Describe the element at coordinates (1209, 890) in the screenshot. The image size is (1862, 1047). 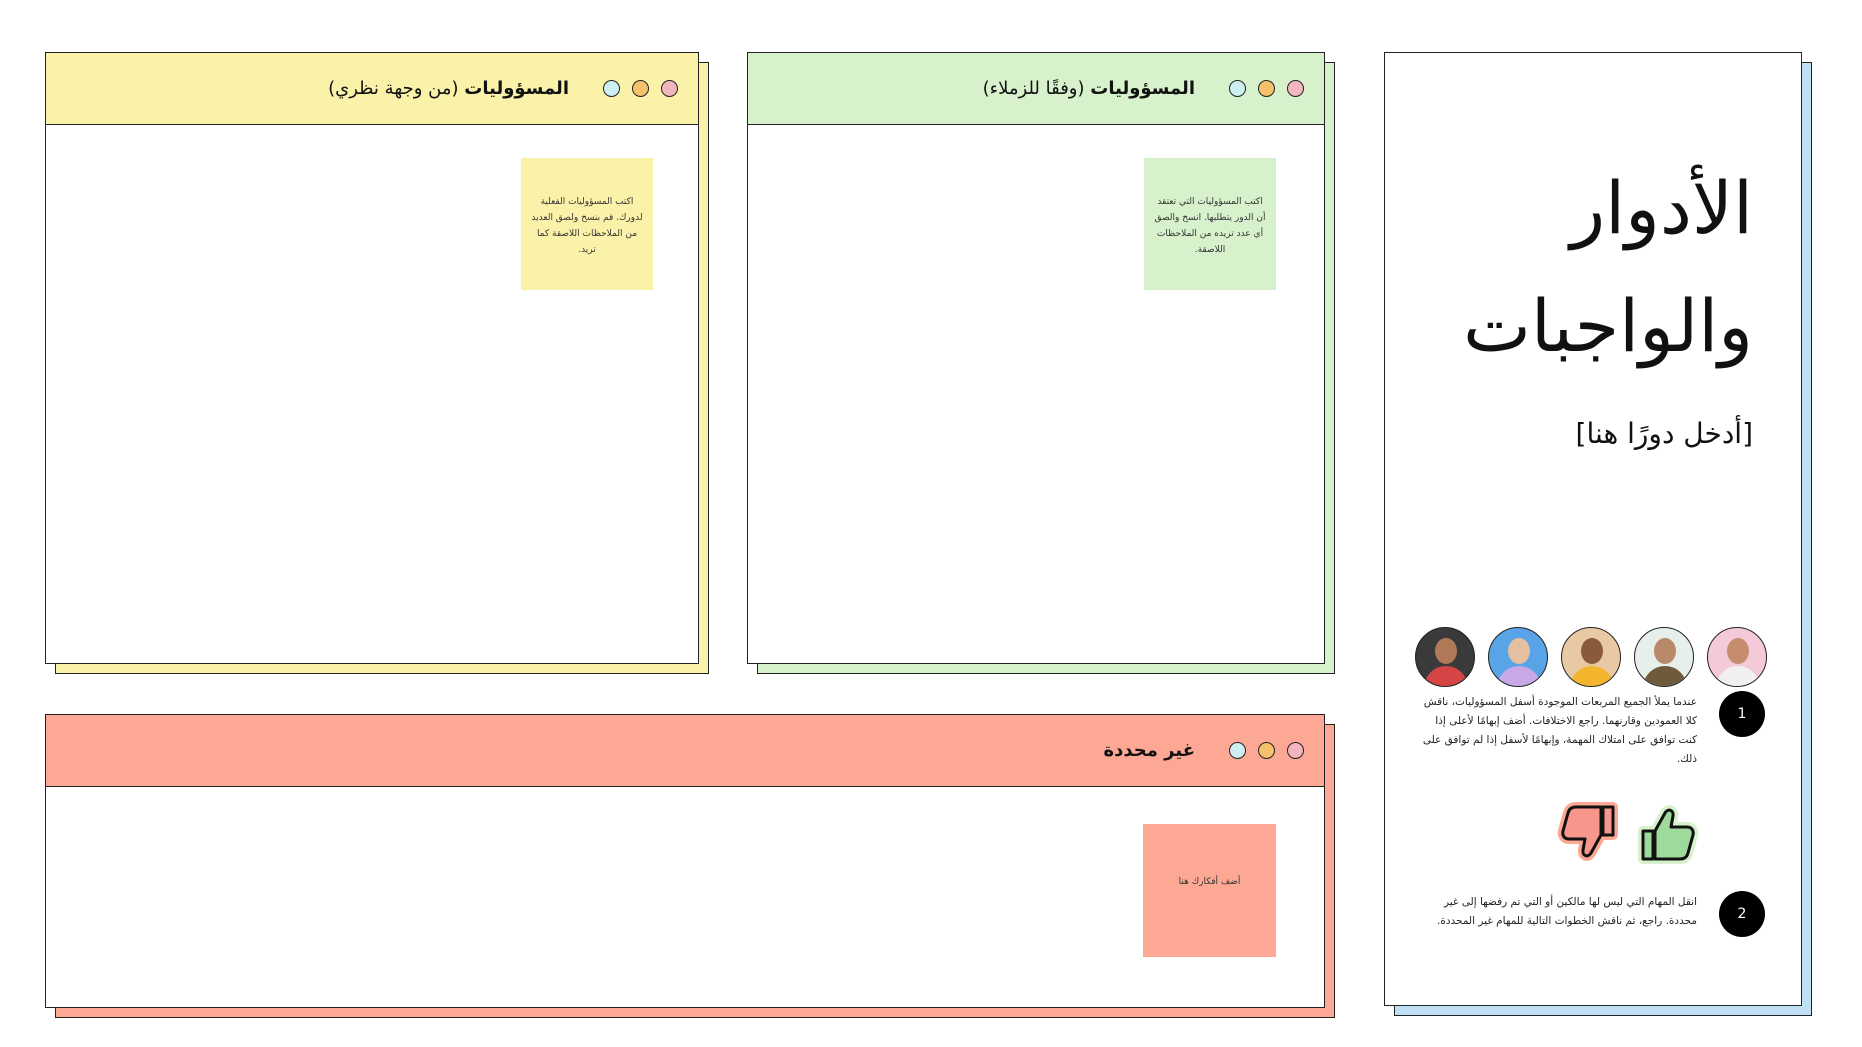
I see `undefined-sticky-note: أضف أفكارك هنا` at that location.